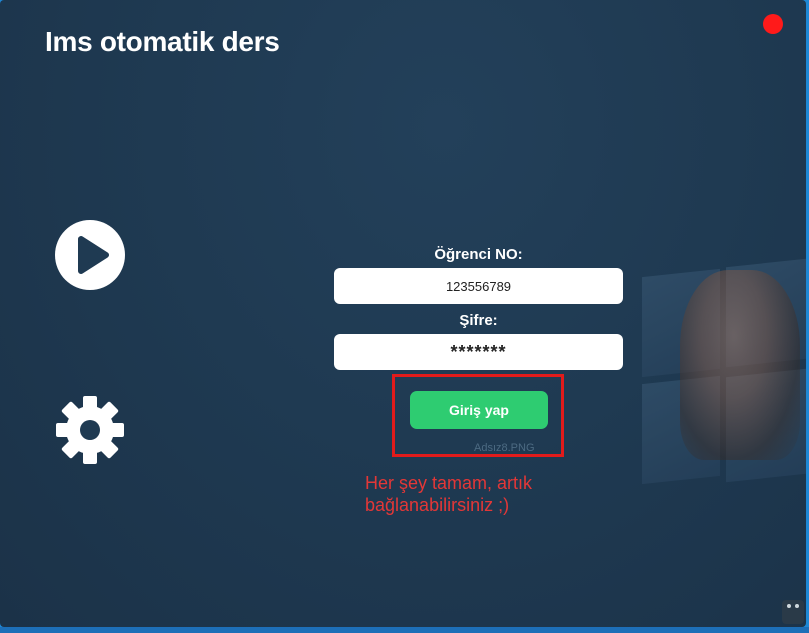 The height and width of the screenshot is (633, 809). What do you see at coordinates (404, 630) in the screenshot?
I see `taskbar-edge` at bounding box center [404, 630].